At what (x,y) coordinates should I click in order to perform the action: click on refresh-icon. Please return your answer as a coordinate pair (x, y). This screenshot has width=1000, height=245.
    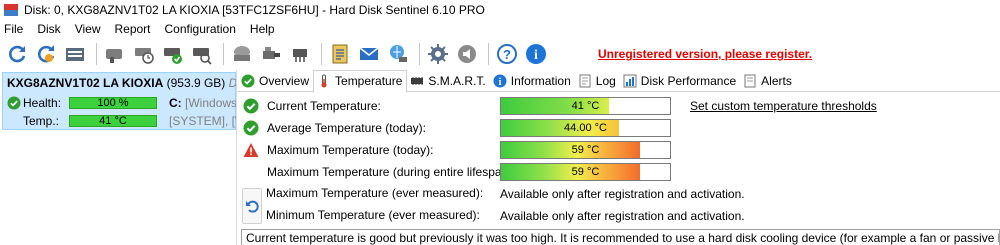
    Looking at the image, I should click on (17, 54).